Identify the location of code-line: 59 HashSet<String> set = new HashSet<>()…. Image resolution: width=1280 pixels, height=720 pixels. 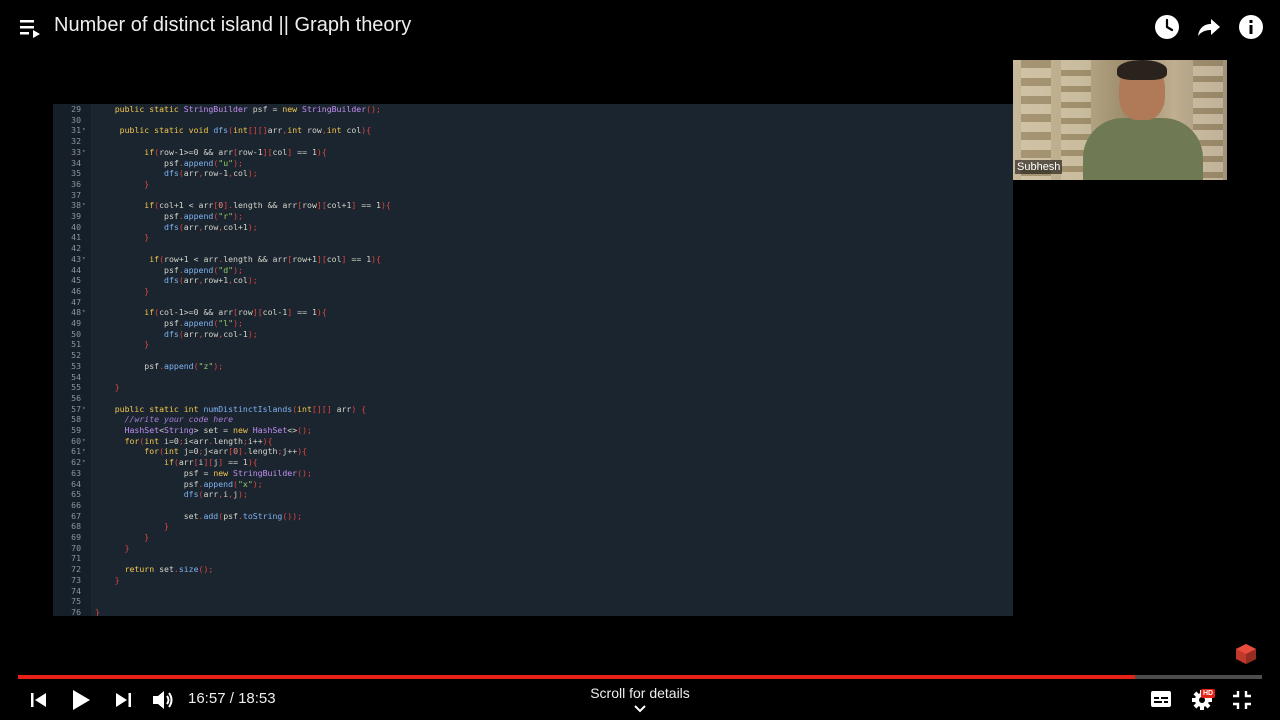
(533, 430).